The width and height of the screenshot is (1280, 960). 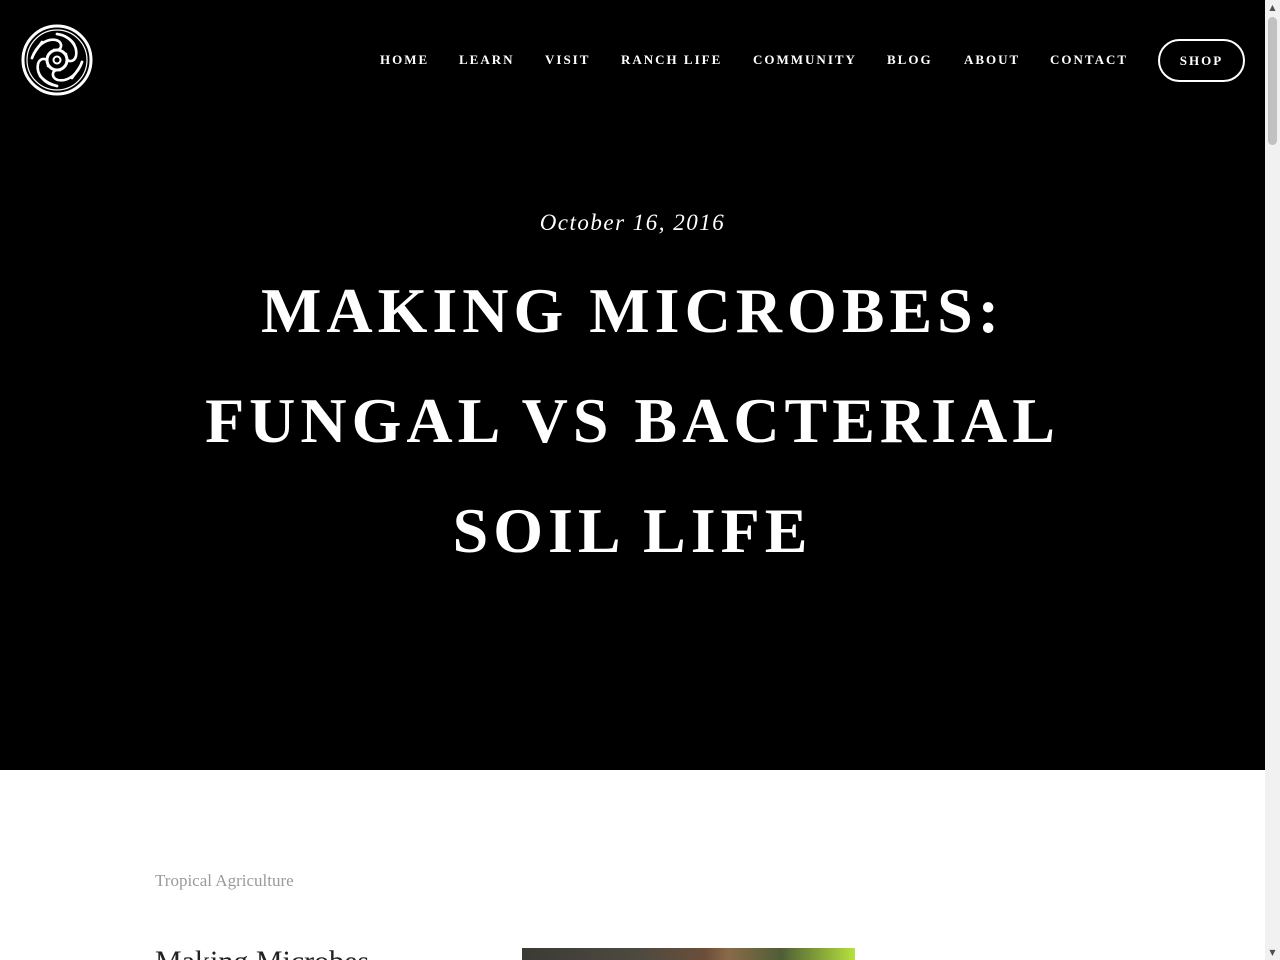 What do you see at coordinates (567, 60) in the screenshot?
I see `nav-visit: VISIT` at bounding box center [567, 60].